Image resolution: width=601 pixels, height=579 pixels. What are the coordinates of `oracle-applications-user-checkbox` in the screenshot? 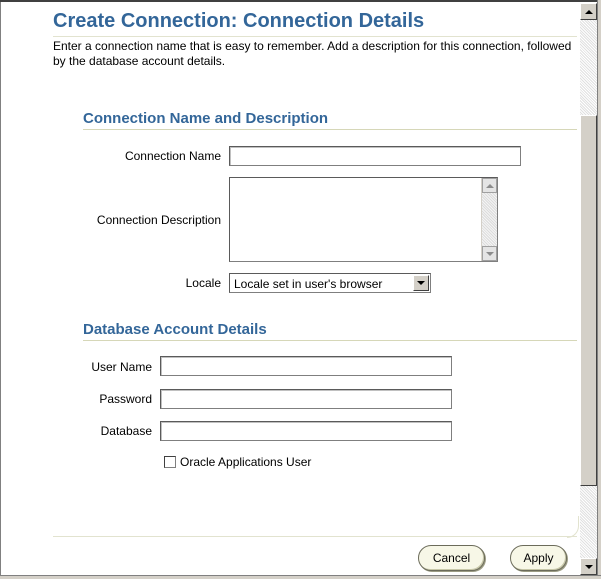 It's located at (170, 462).